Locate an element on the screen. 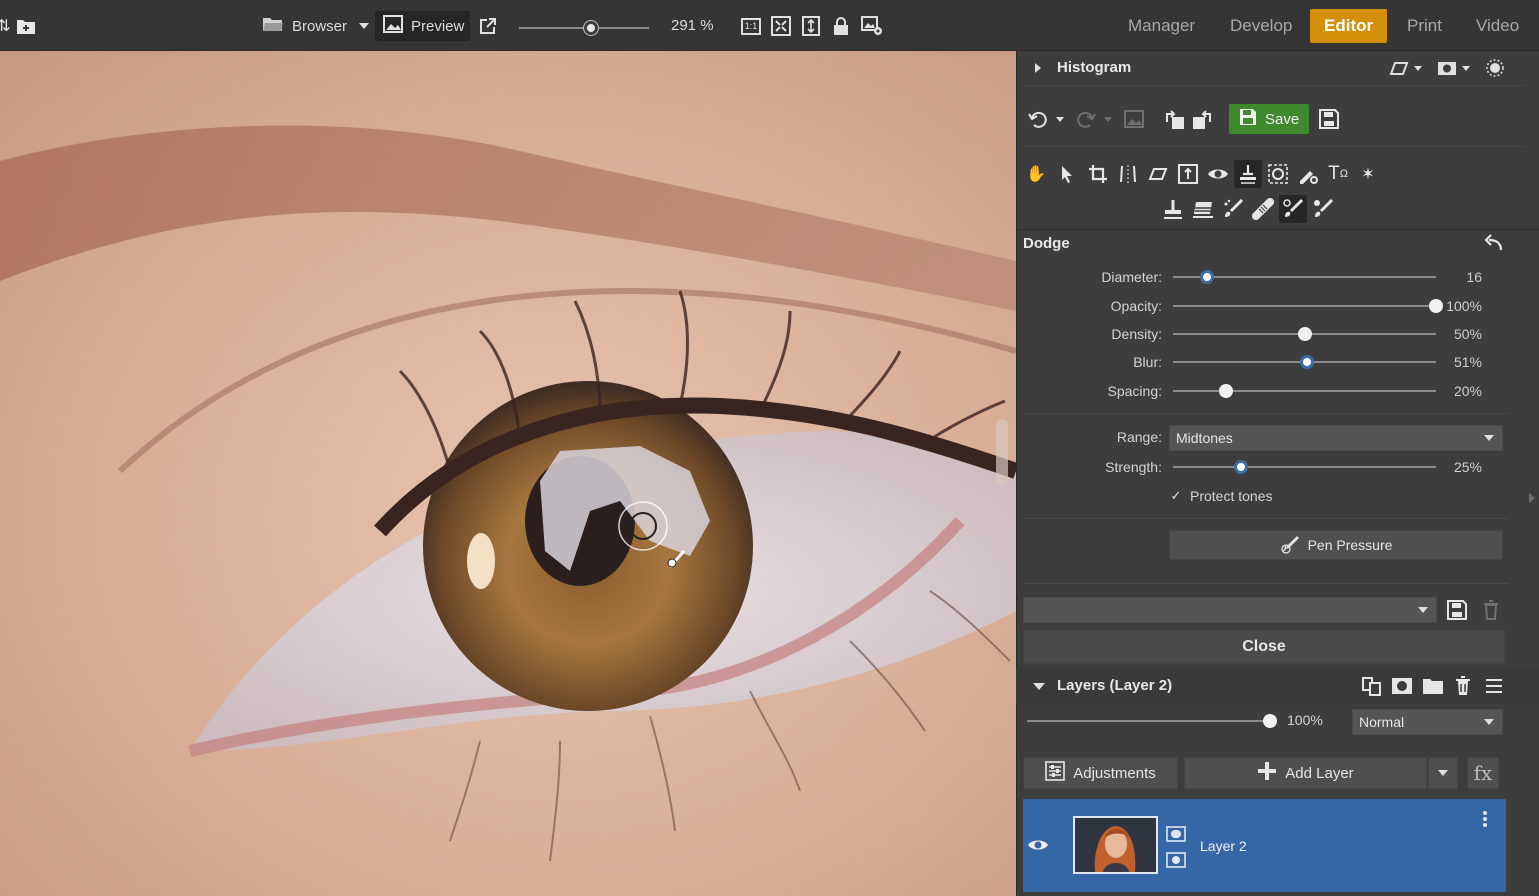 Image resolution: width=1539 pixels, height=896 pixels. collapse-panel-icon is located at coordinates (1532, 498).